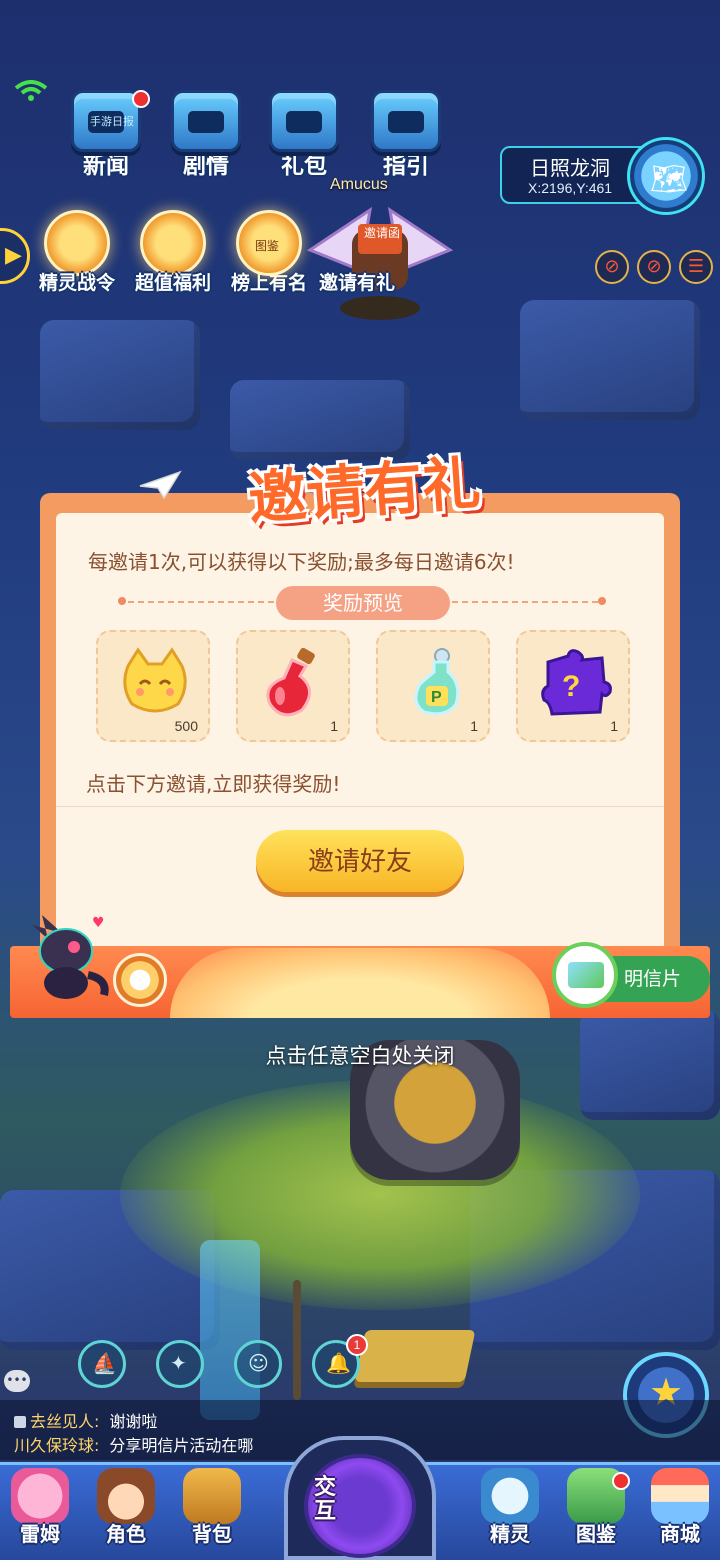 Image resolution: width=720 pixels, height=1560 pixels. What do you see at coordinates (126, 1496) in the screenshot?
I see `character-icon` at bounding box center [126, 1496].